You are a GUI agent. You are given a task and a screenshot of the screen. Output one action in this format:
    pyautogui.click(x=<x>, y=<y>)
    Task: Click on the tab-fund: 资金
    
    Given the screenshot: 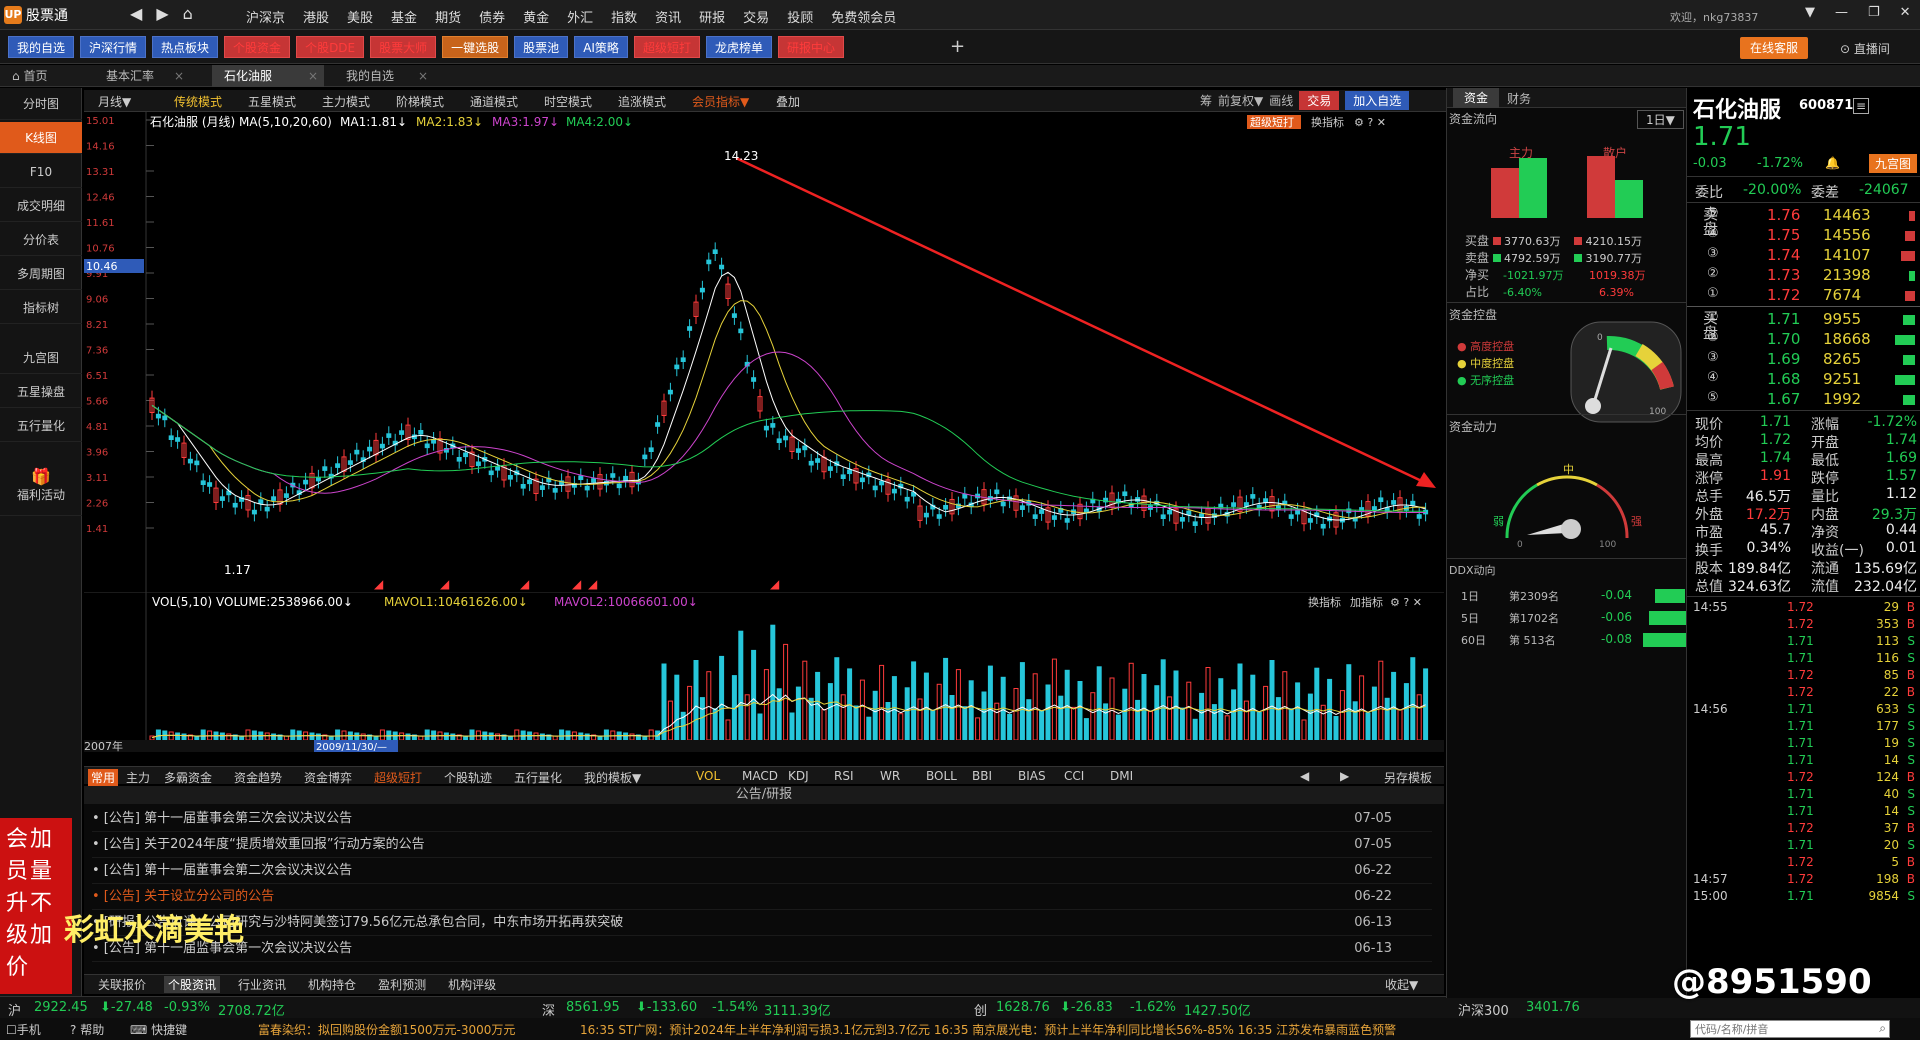 What is the action you would take?
    pyautogui.click(x=1476, y=98)
    